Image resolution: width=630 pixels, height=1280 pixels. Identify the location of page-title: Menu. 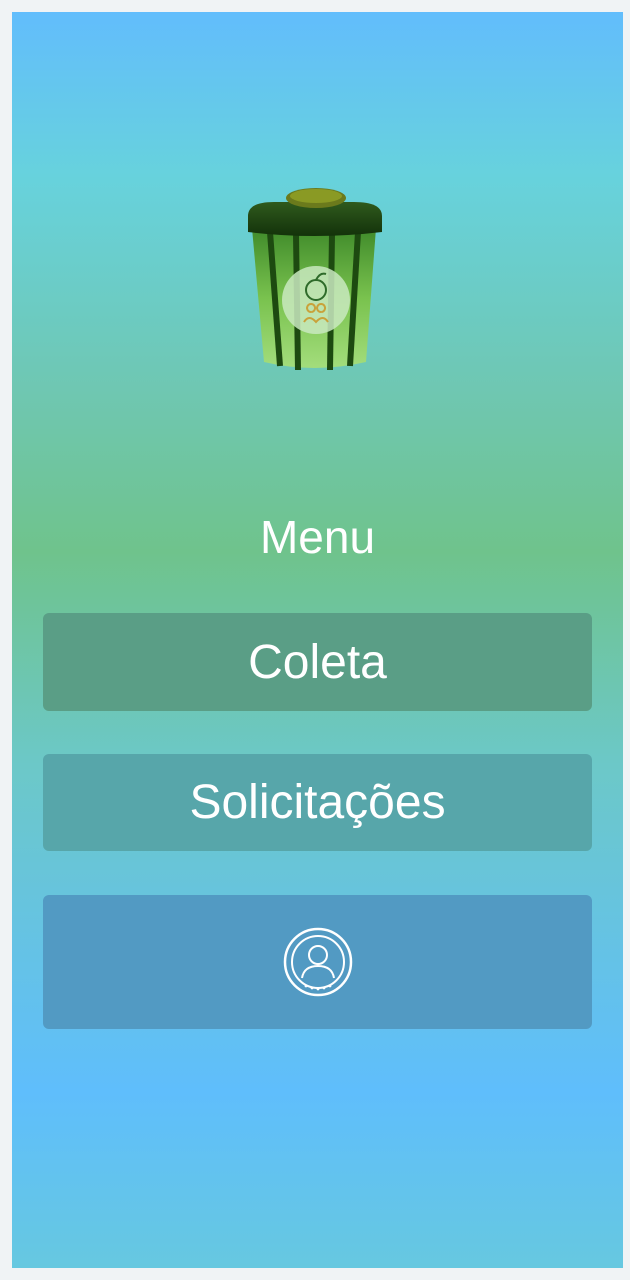
(317, 537).